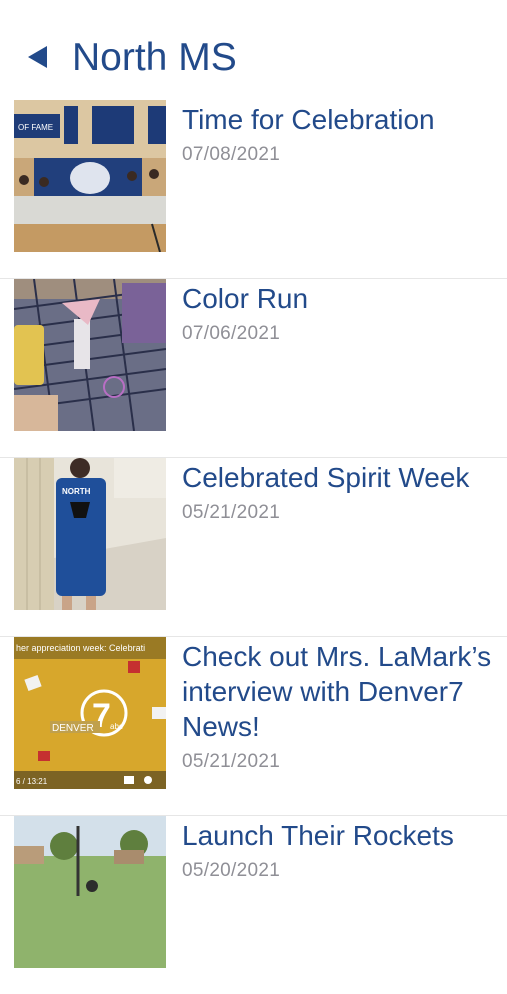 This screenshot has width=507, height=994. What do you see at coordinates (318, 835) in the screenshot?
I see `item-title: Launch Their Rockets` at bounding box center [318, 835].